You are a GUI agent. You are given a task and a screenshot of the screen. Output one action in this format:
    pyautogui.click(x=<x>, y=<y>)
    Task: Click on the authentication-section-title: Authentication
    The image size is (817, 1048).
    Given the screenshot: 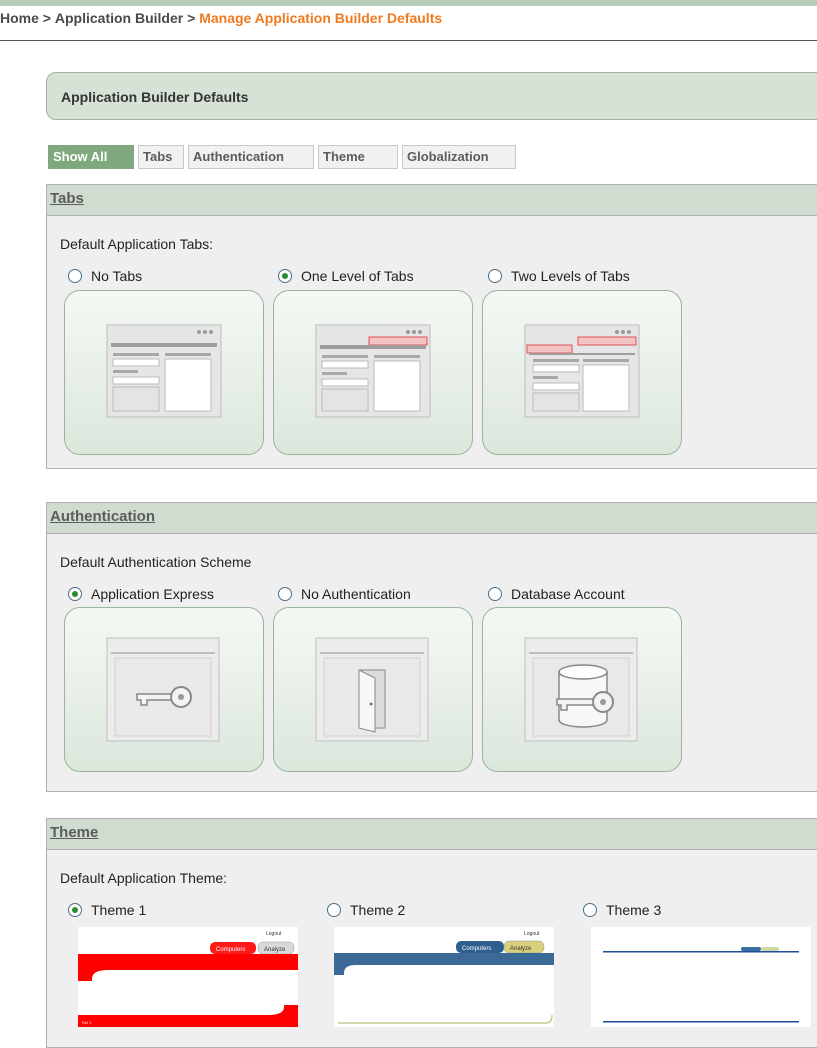 What is the action you would take?
    pyautogui.click(x=102, y=516)
    